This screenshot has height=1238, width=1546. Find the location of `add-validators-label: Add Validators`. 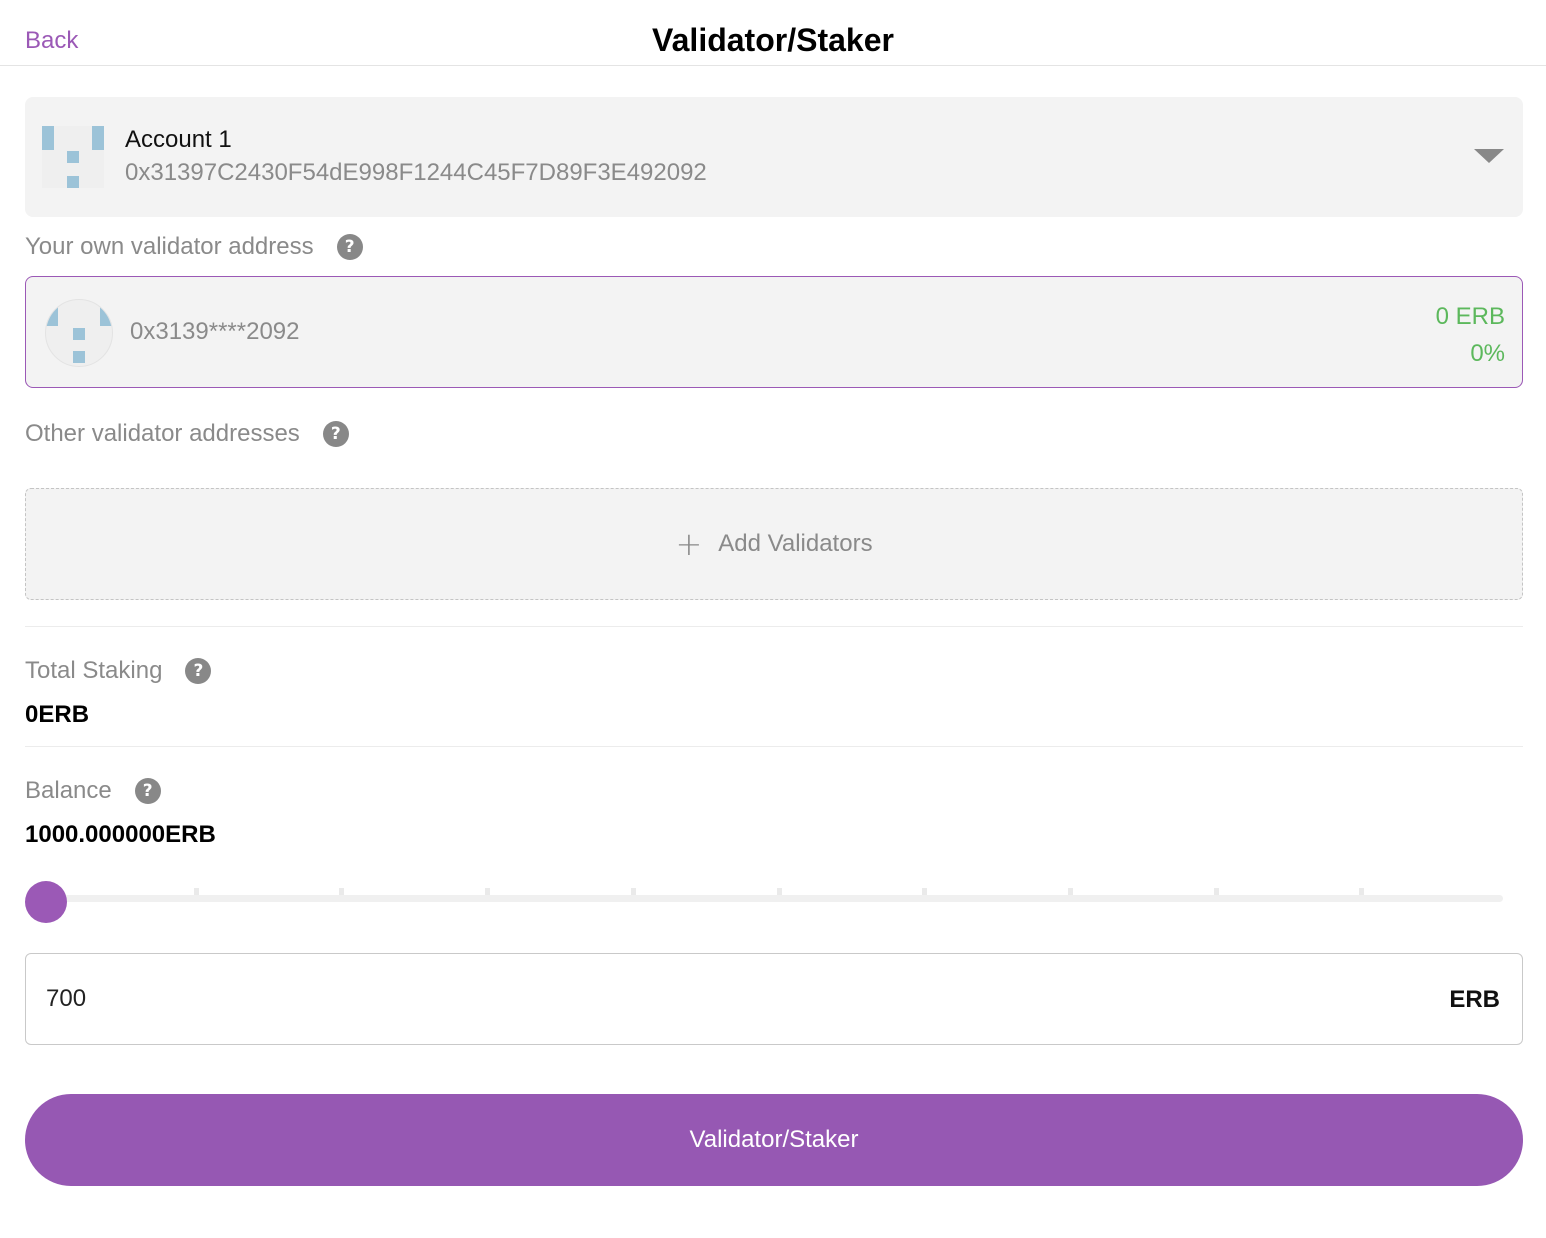

add-validators-label: Add Validators is located at coordinates (795, 543).